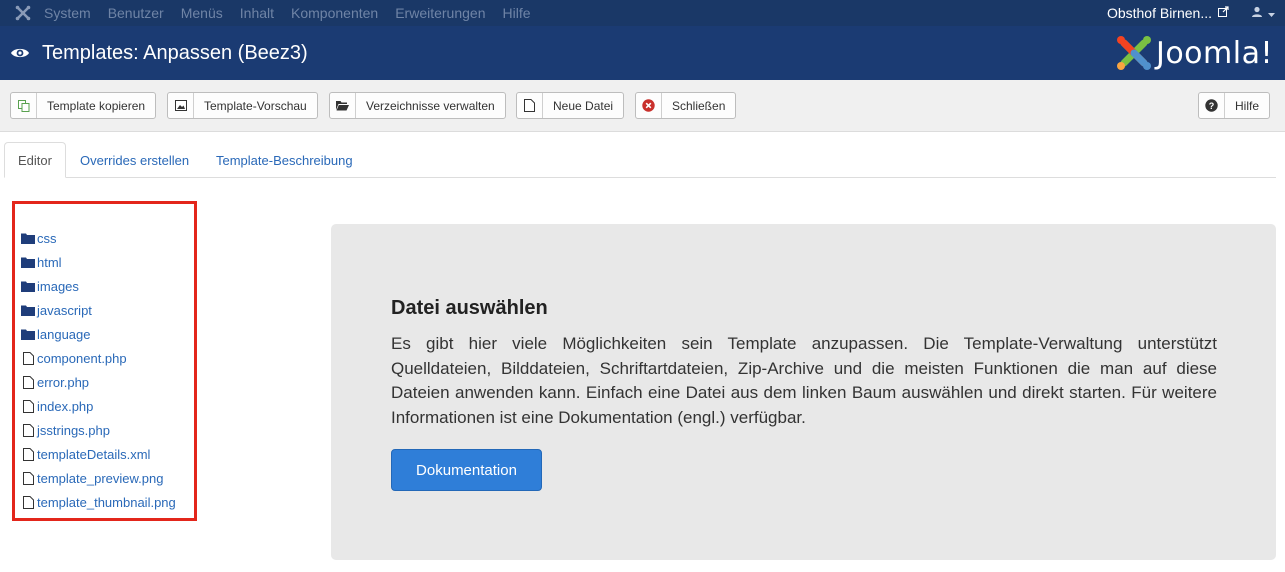 This screenshot has height=572, width=1285. I want to click on tree-file-index-php: index.php, so click(57, 406).